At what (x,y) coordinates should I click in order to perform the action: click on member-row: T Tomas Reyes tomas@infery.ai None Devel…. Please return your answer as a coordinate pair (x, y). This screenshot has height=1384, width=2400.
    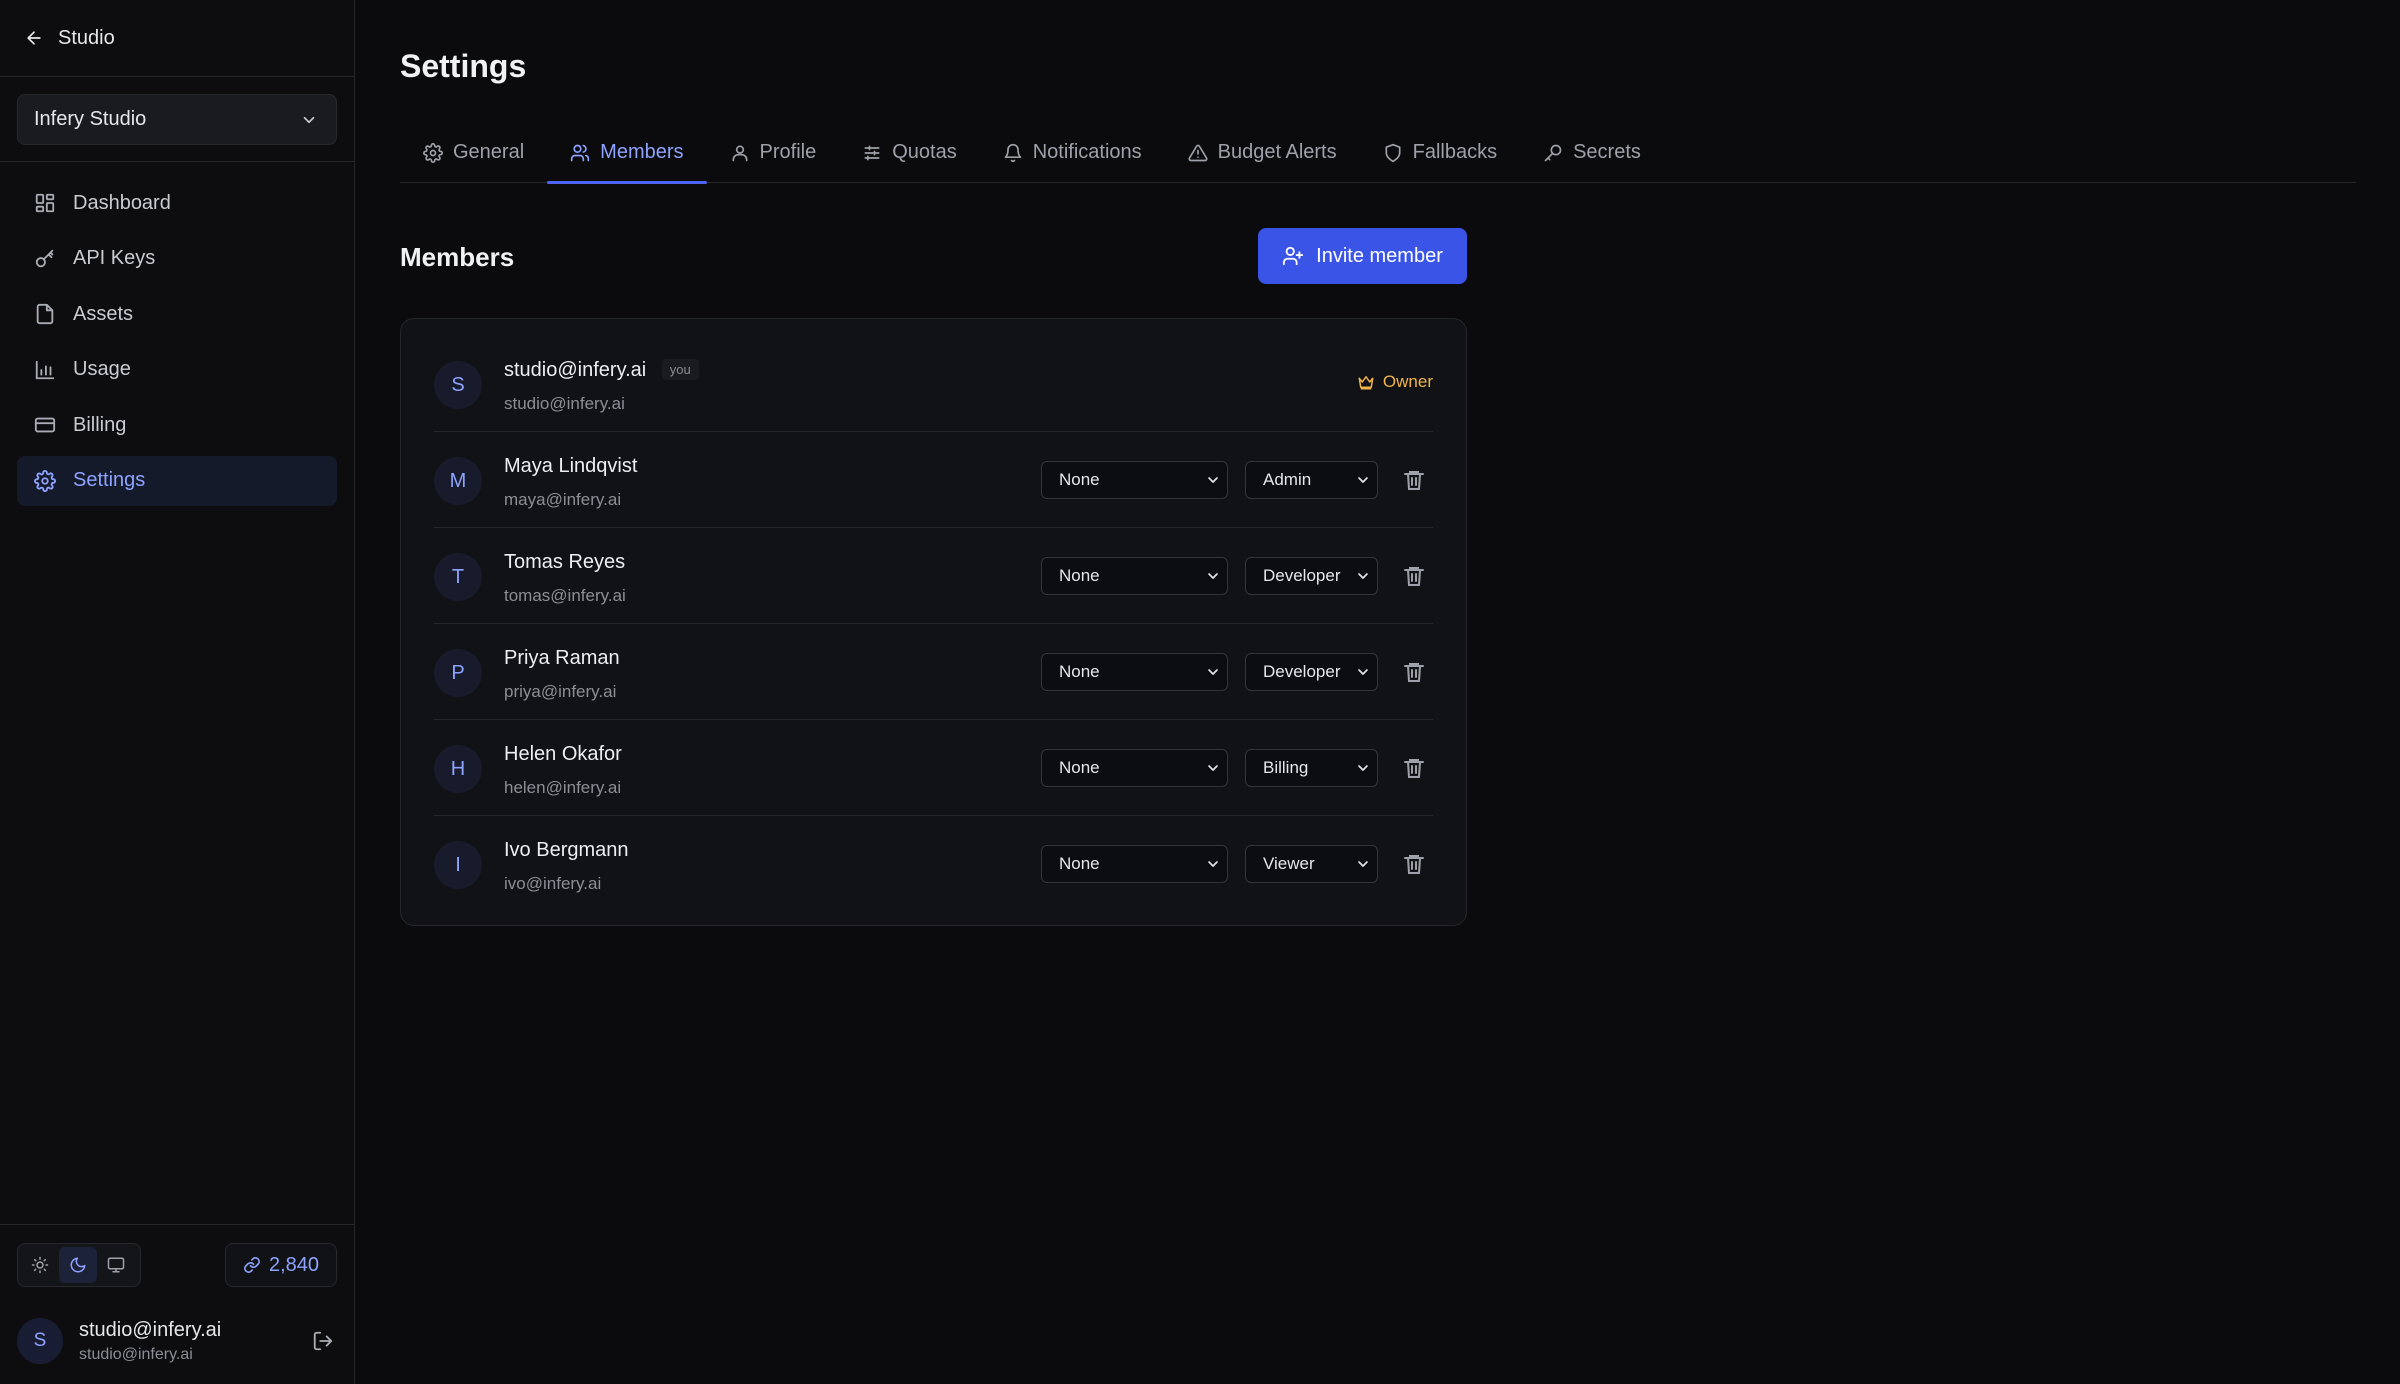
    Looking at the image, I should click on (933, 576).